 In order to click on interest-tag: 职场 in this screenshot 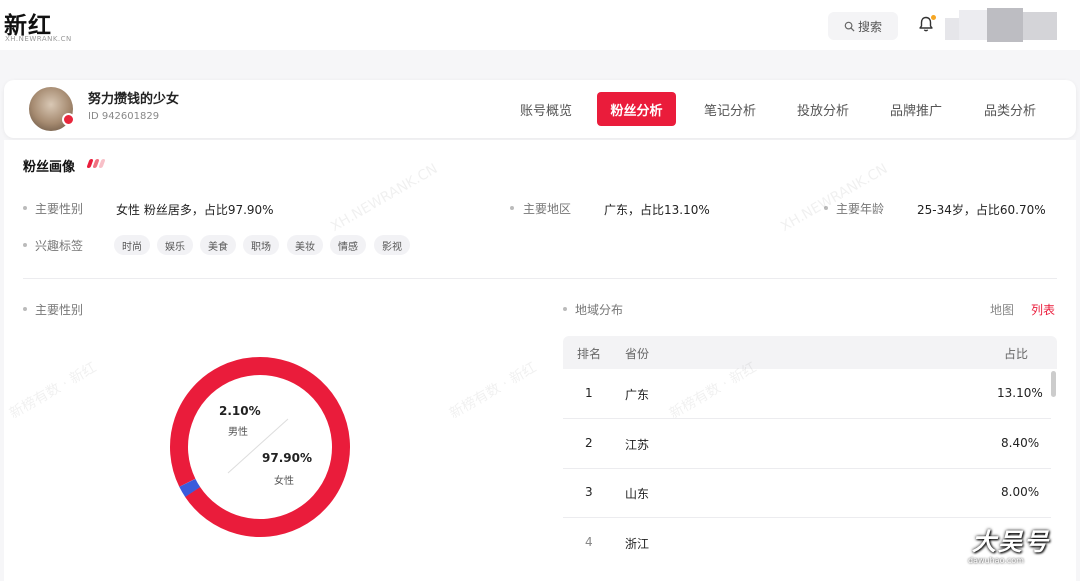, I will do `click(261, 245)`.